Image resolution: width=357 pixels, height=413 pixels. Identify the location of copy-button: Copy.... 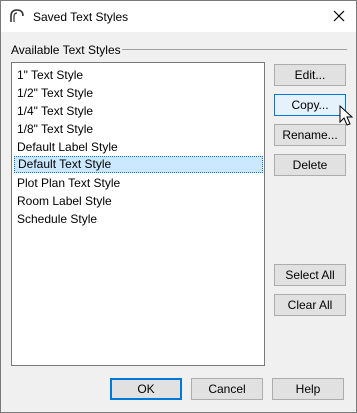
(310, 105).